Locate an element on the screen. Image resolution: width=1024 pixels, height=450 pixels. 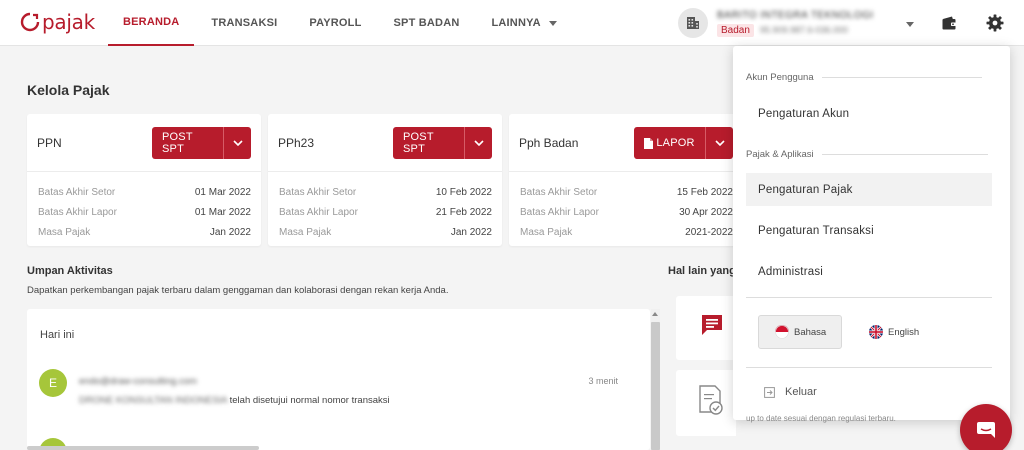
company-type-badge: Badan is located at coordinates (735, 30).